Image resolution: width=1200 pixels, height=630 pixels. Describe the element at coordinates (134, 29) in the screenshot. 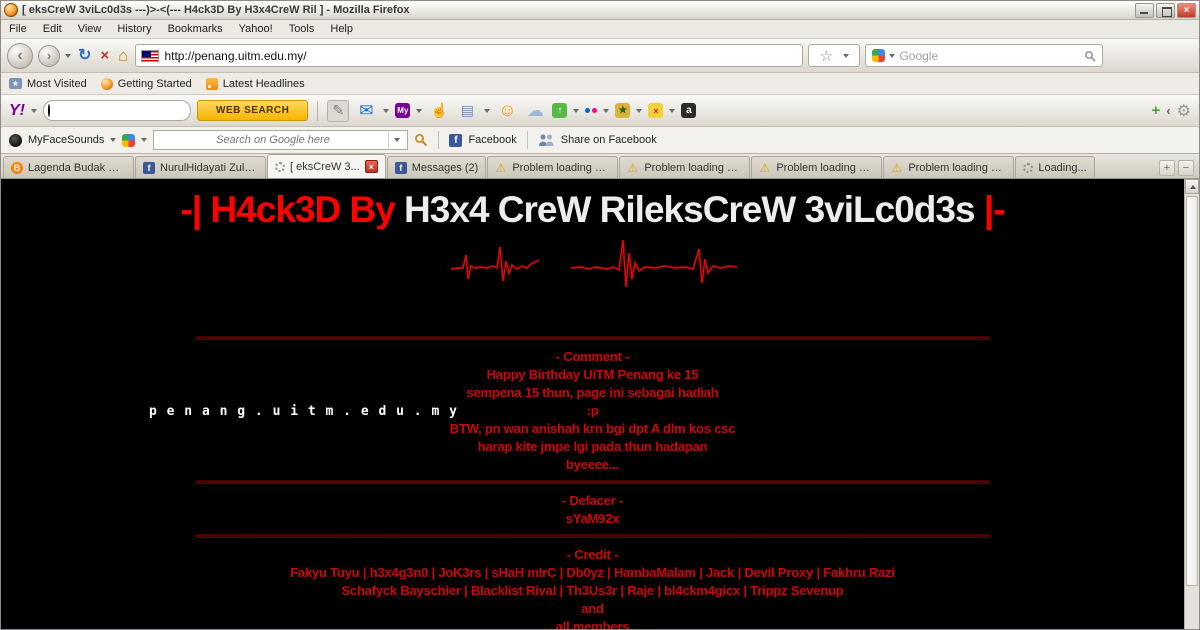

I see `menu-history: History` at that location.